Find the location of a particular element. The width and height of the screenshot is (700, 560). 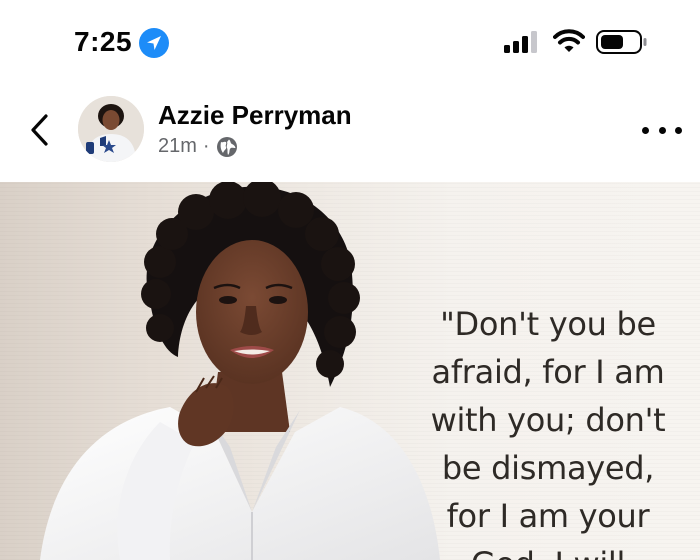

chevron-left-icon is located at coordinates (39, 130).